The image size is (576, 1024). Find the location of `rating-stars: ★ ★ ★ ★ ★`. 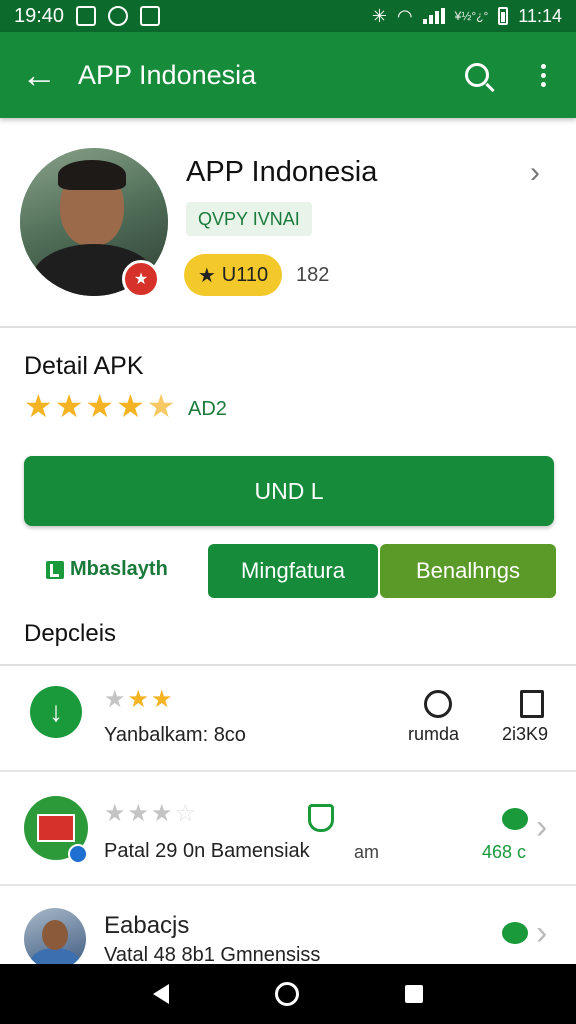

rating-stars: ★ ★ ★ ★ ★ is located at coordinates (99, 406).